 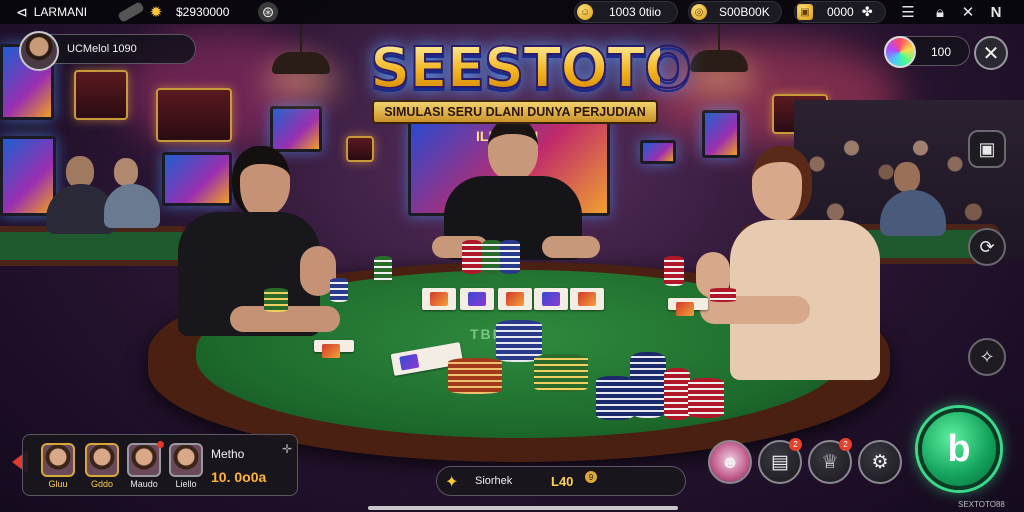 I want to click on players-panel: Gluu Gddo Maudo Liello Metho 10. 0o0a ✛, so click(x=160, y=465).